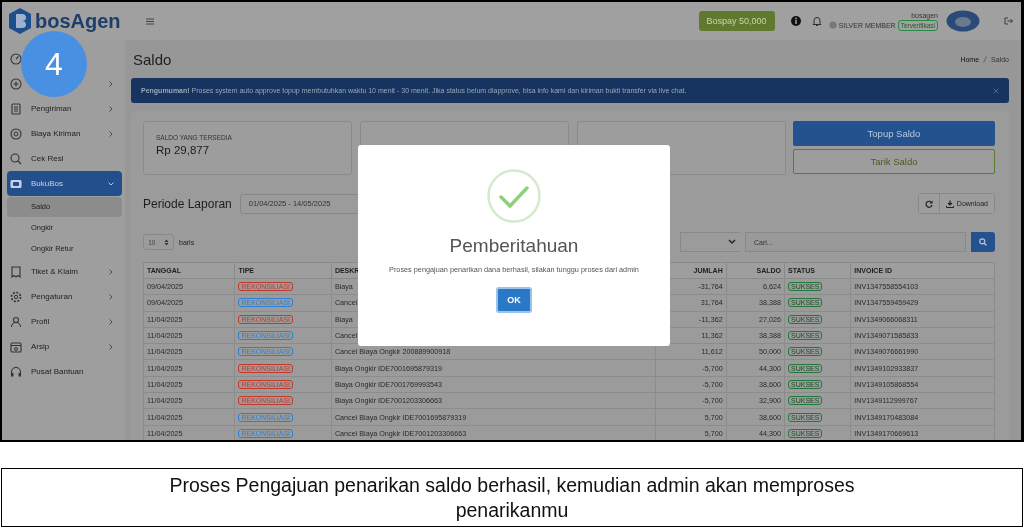  What do you see at coordinates (514, 196) in the screenshot?
I see `checkmark-icon` at bounding box center [514, 196].